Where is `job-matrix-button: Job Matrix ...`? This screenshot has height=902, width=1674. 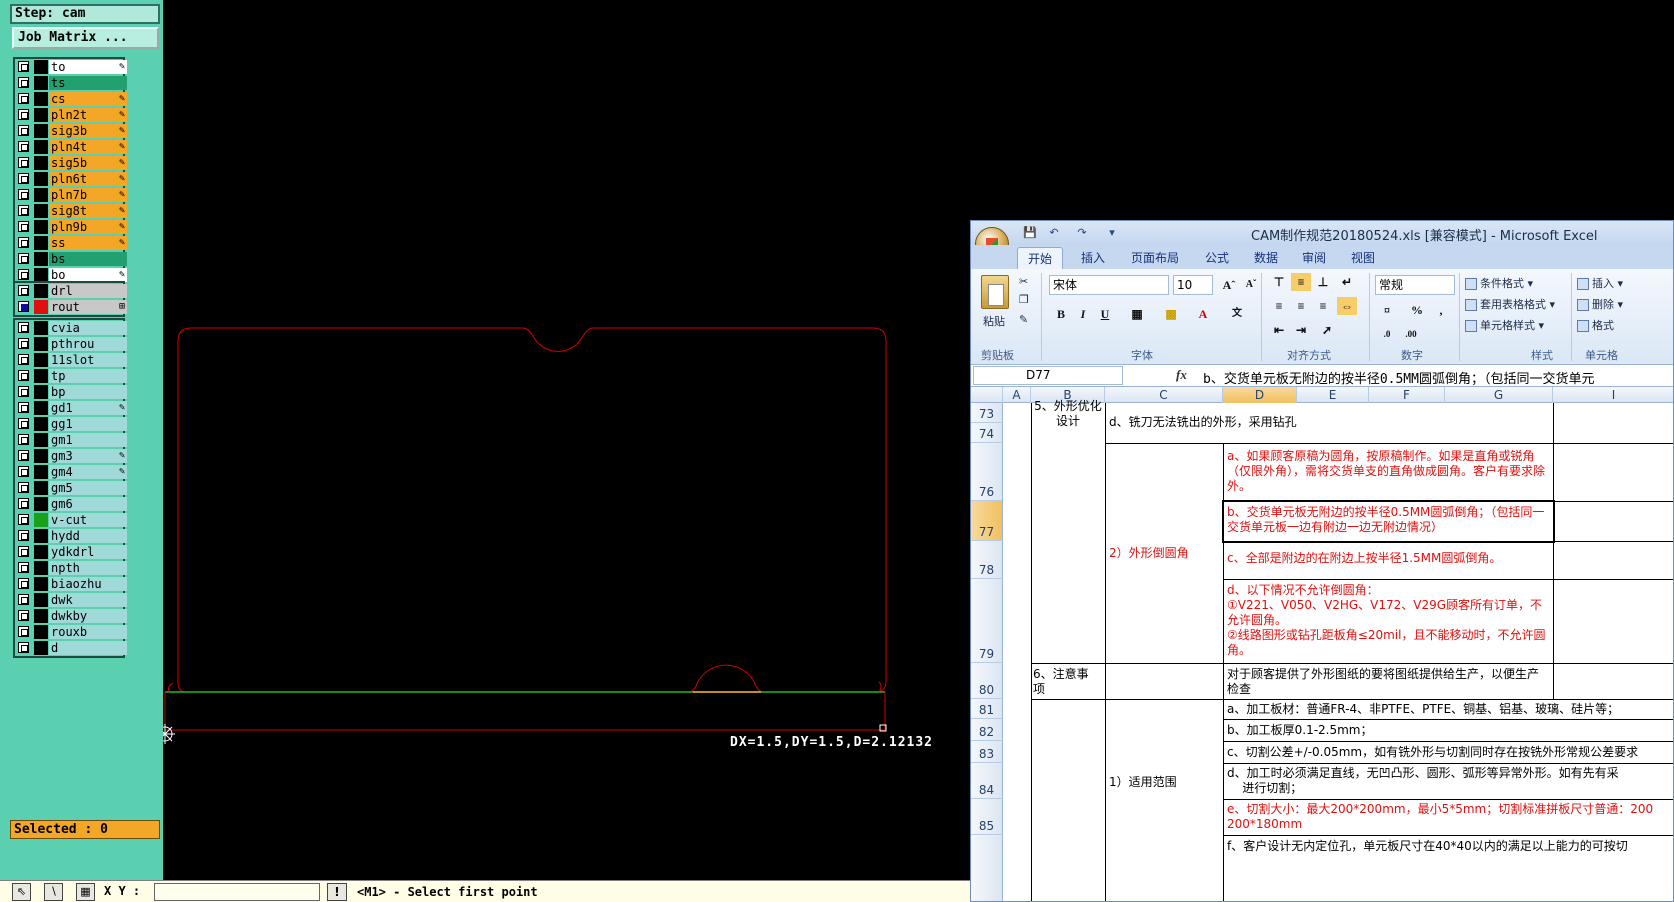
job-matrix-button: Job Matrix ... is located at coordinates (85, 38).